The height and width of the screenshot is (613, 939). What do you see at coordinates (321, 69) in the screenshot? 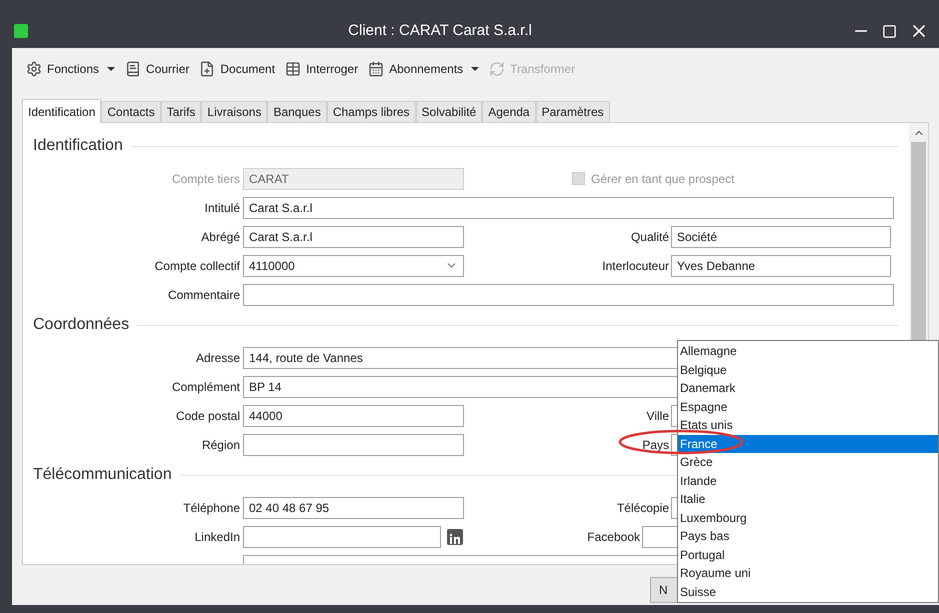
I see `toolbar-button: Interroger` at bounding box center [321, 69].